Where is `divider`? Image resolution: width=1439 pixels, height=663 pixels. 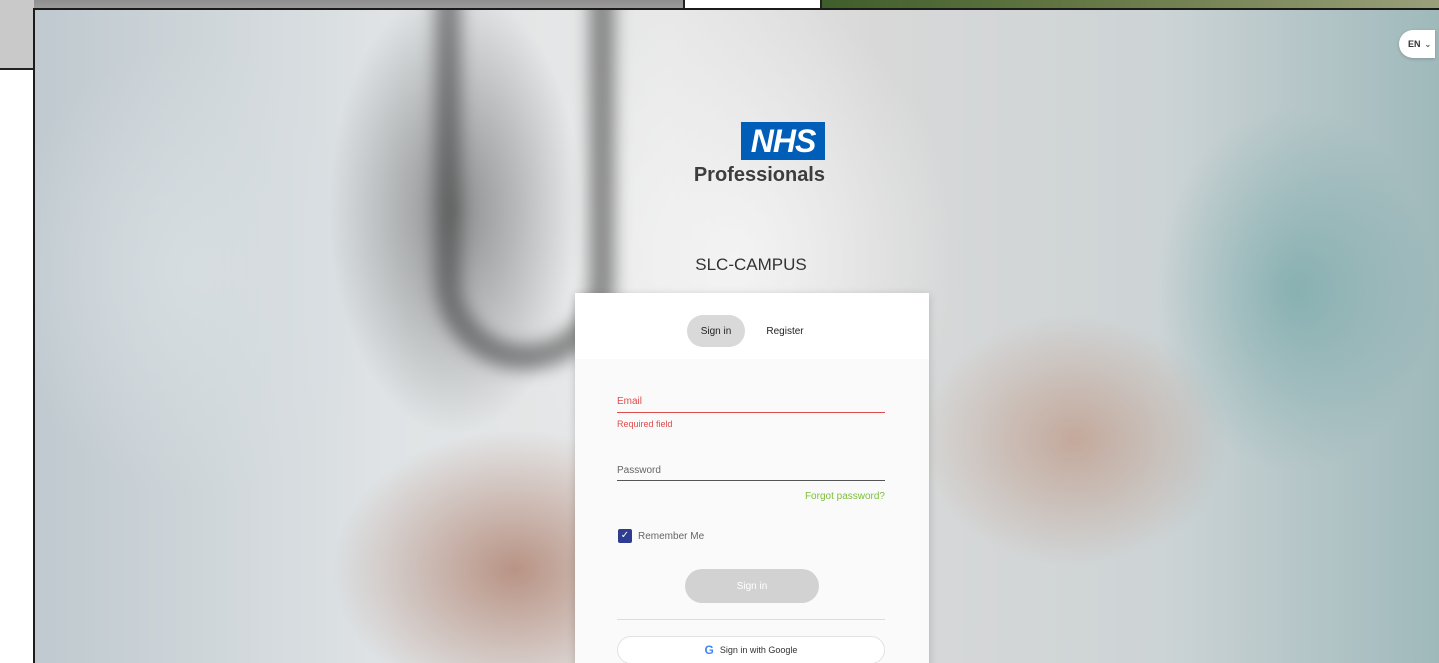 divider is located at coordinates (751, 619).